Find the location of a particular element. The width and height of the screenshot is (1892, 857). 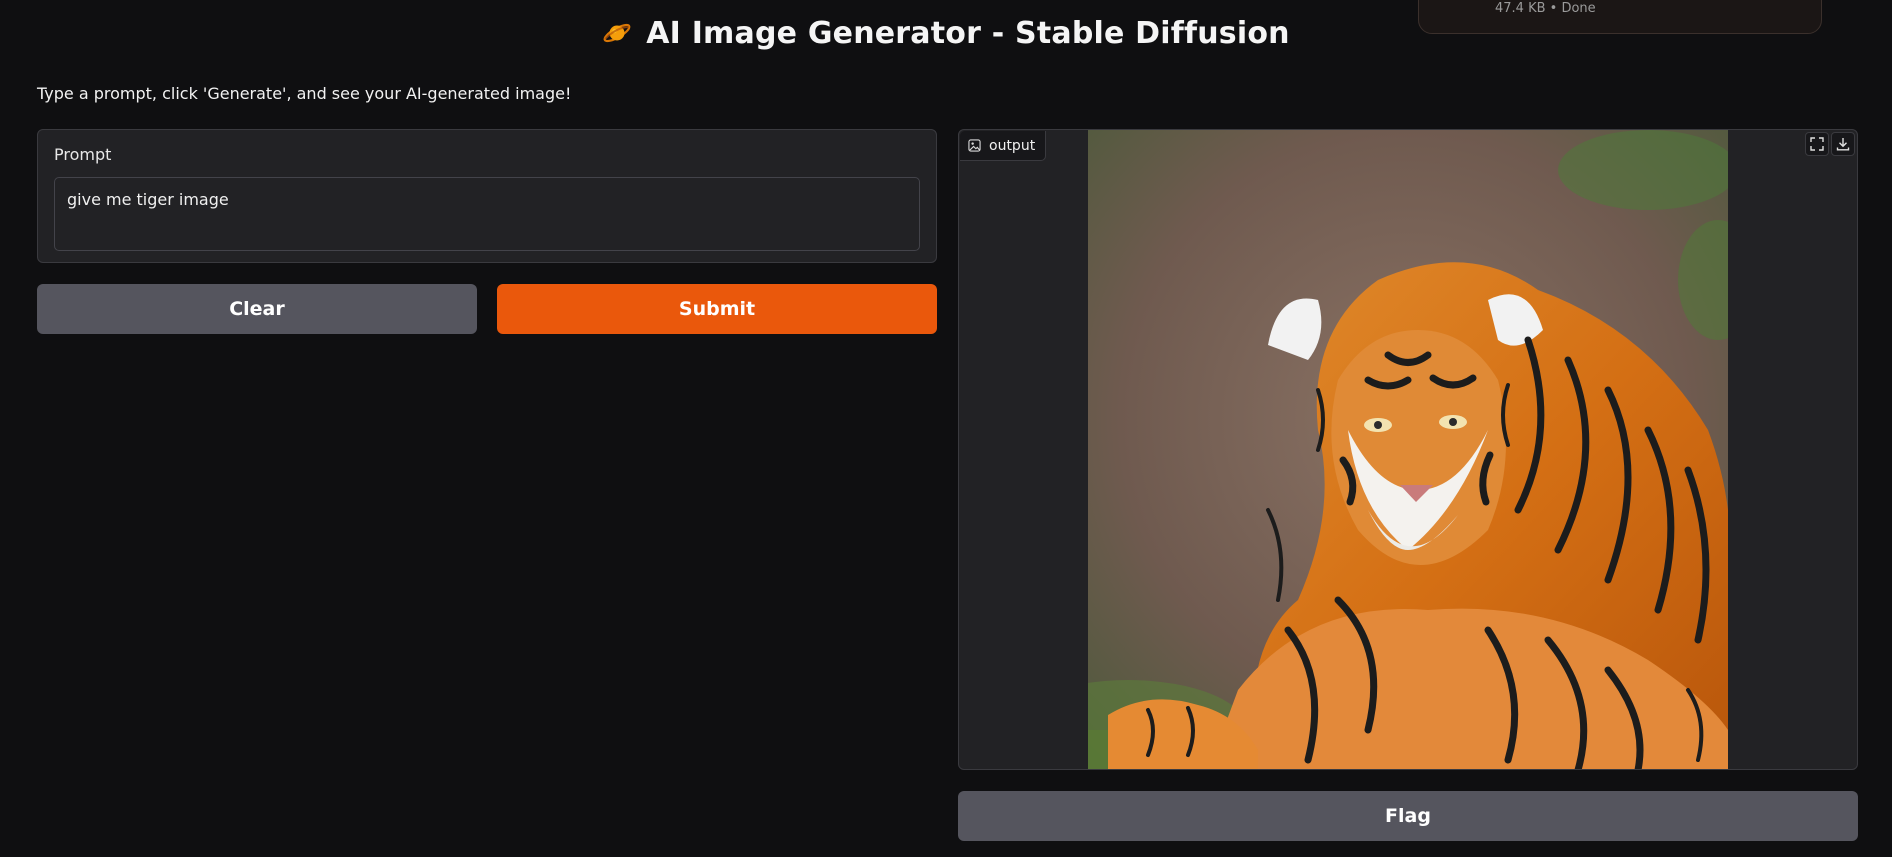

fullscreen-icon is located at coordinates (1817, 144).